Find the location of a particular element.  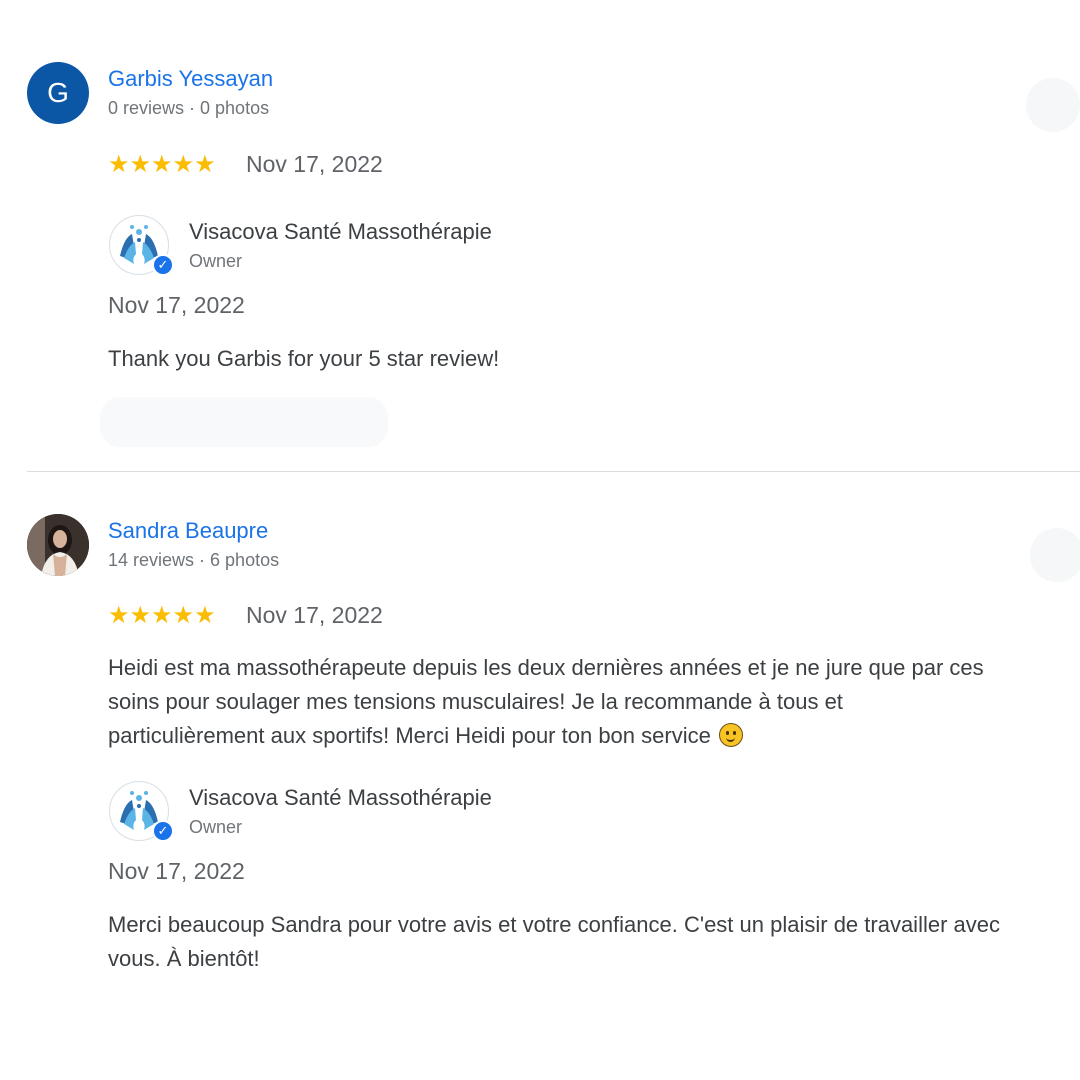

profile-photo-icon is located at coordinates (58, 545).